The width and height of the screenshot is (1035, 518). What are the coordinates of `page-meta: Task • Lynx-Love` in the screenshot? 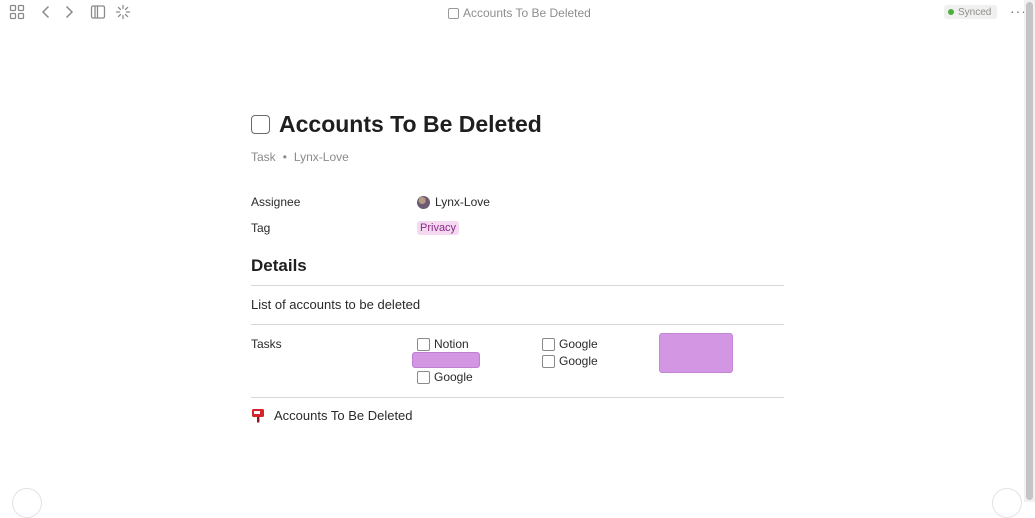 It's located at (300, 157).